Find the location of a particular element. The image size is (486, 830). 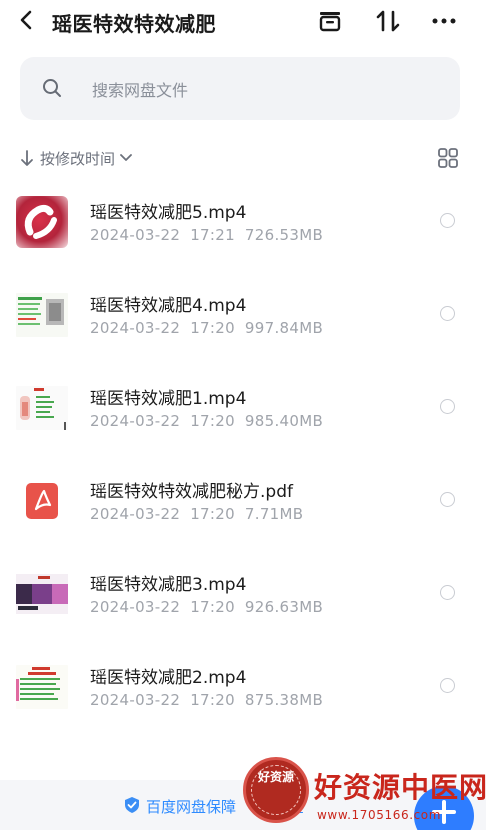

sort-label: 按修改时间 is located at coordinates (78, 158).